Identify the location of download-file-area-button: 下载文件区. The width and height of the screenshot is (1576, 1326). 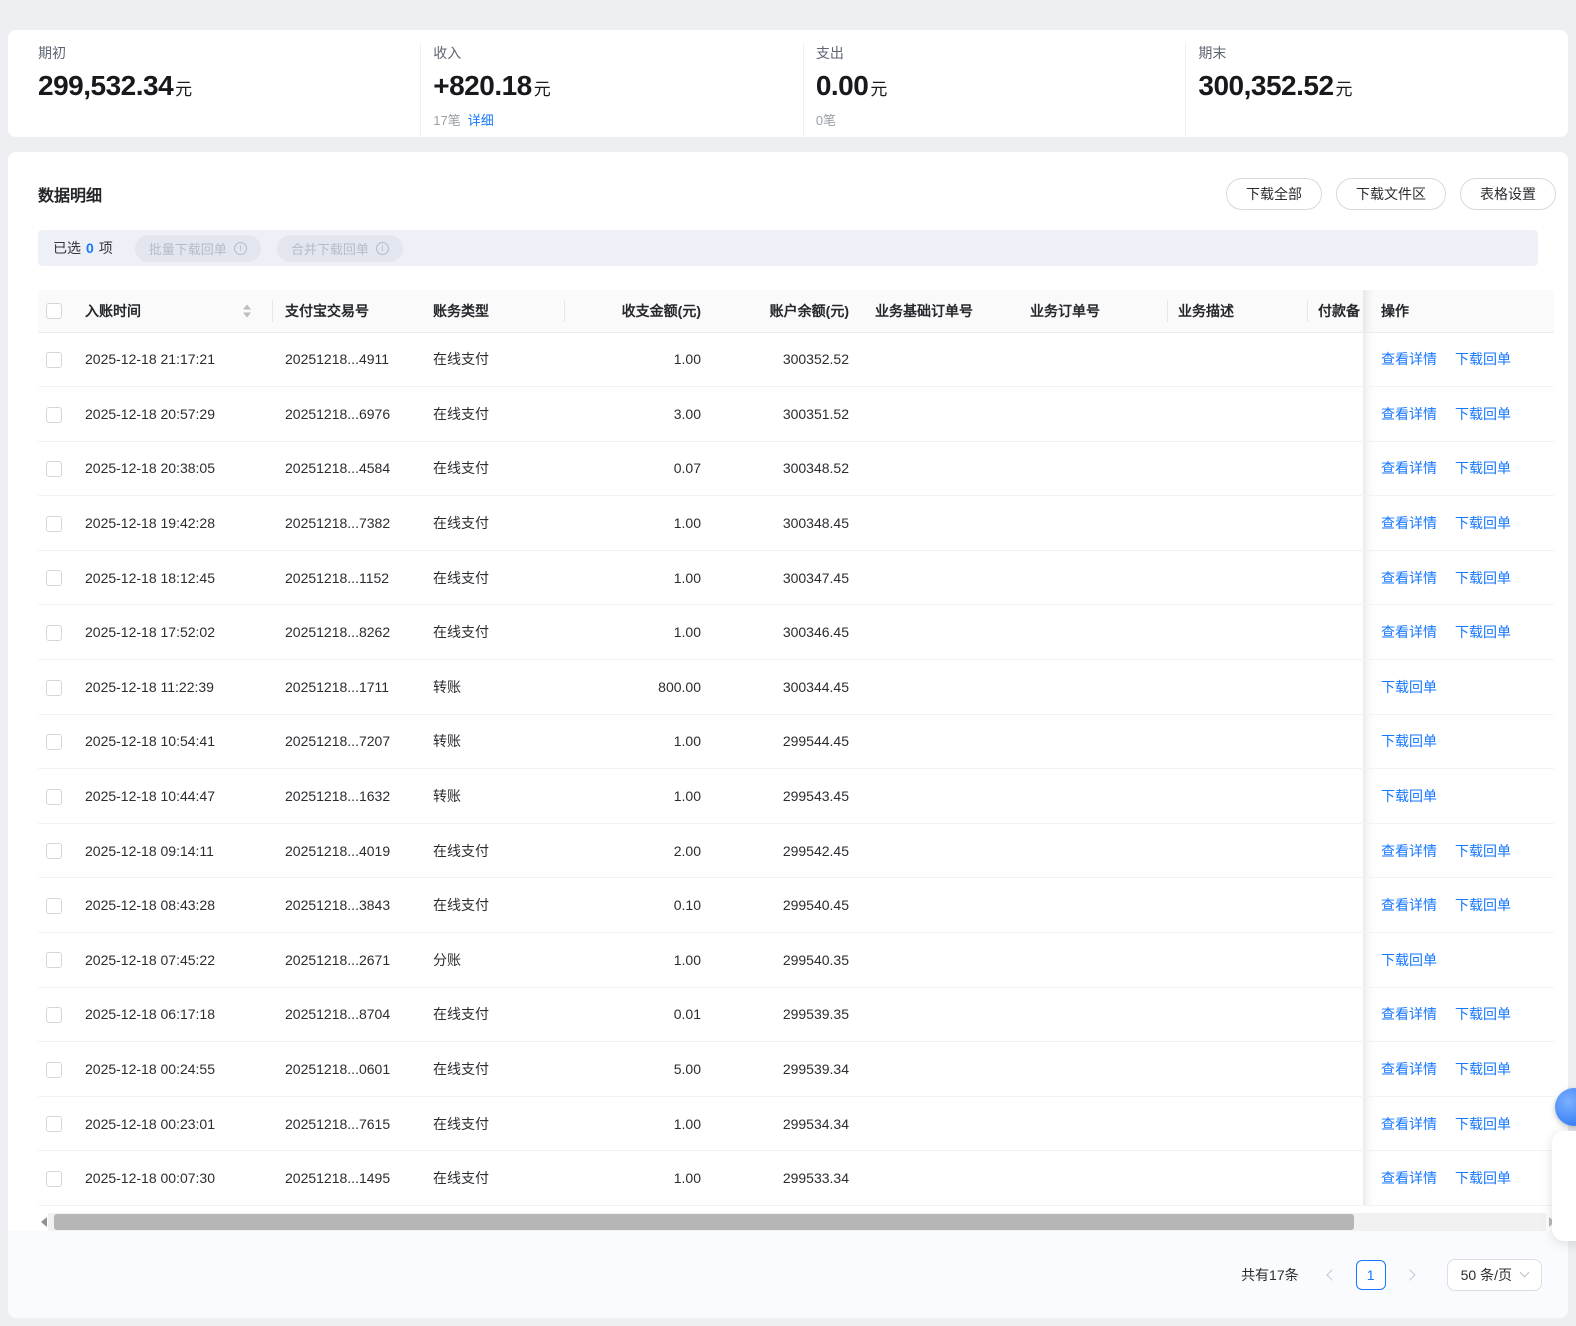
(1391, 194).